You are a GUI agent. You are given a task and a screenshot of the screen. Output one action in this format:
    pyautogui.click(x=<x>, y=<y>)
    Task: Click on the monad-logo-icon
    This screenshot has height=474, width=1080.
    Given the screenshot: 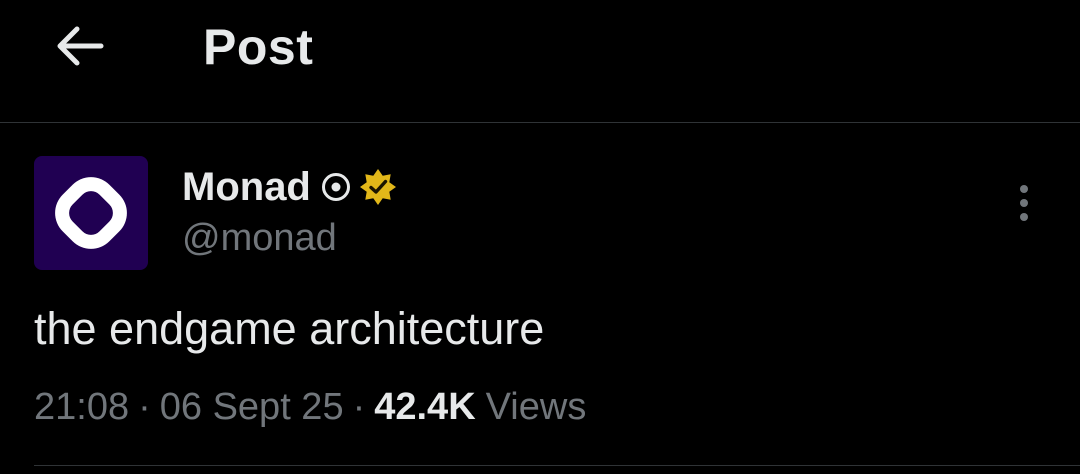 What is the action you would take?
    pyautogui.click(x=91, y=213)
    